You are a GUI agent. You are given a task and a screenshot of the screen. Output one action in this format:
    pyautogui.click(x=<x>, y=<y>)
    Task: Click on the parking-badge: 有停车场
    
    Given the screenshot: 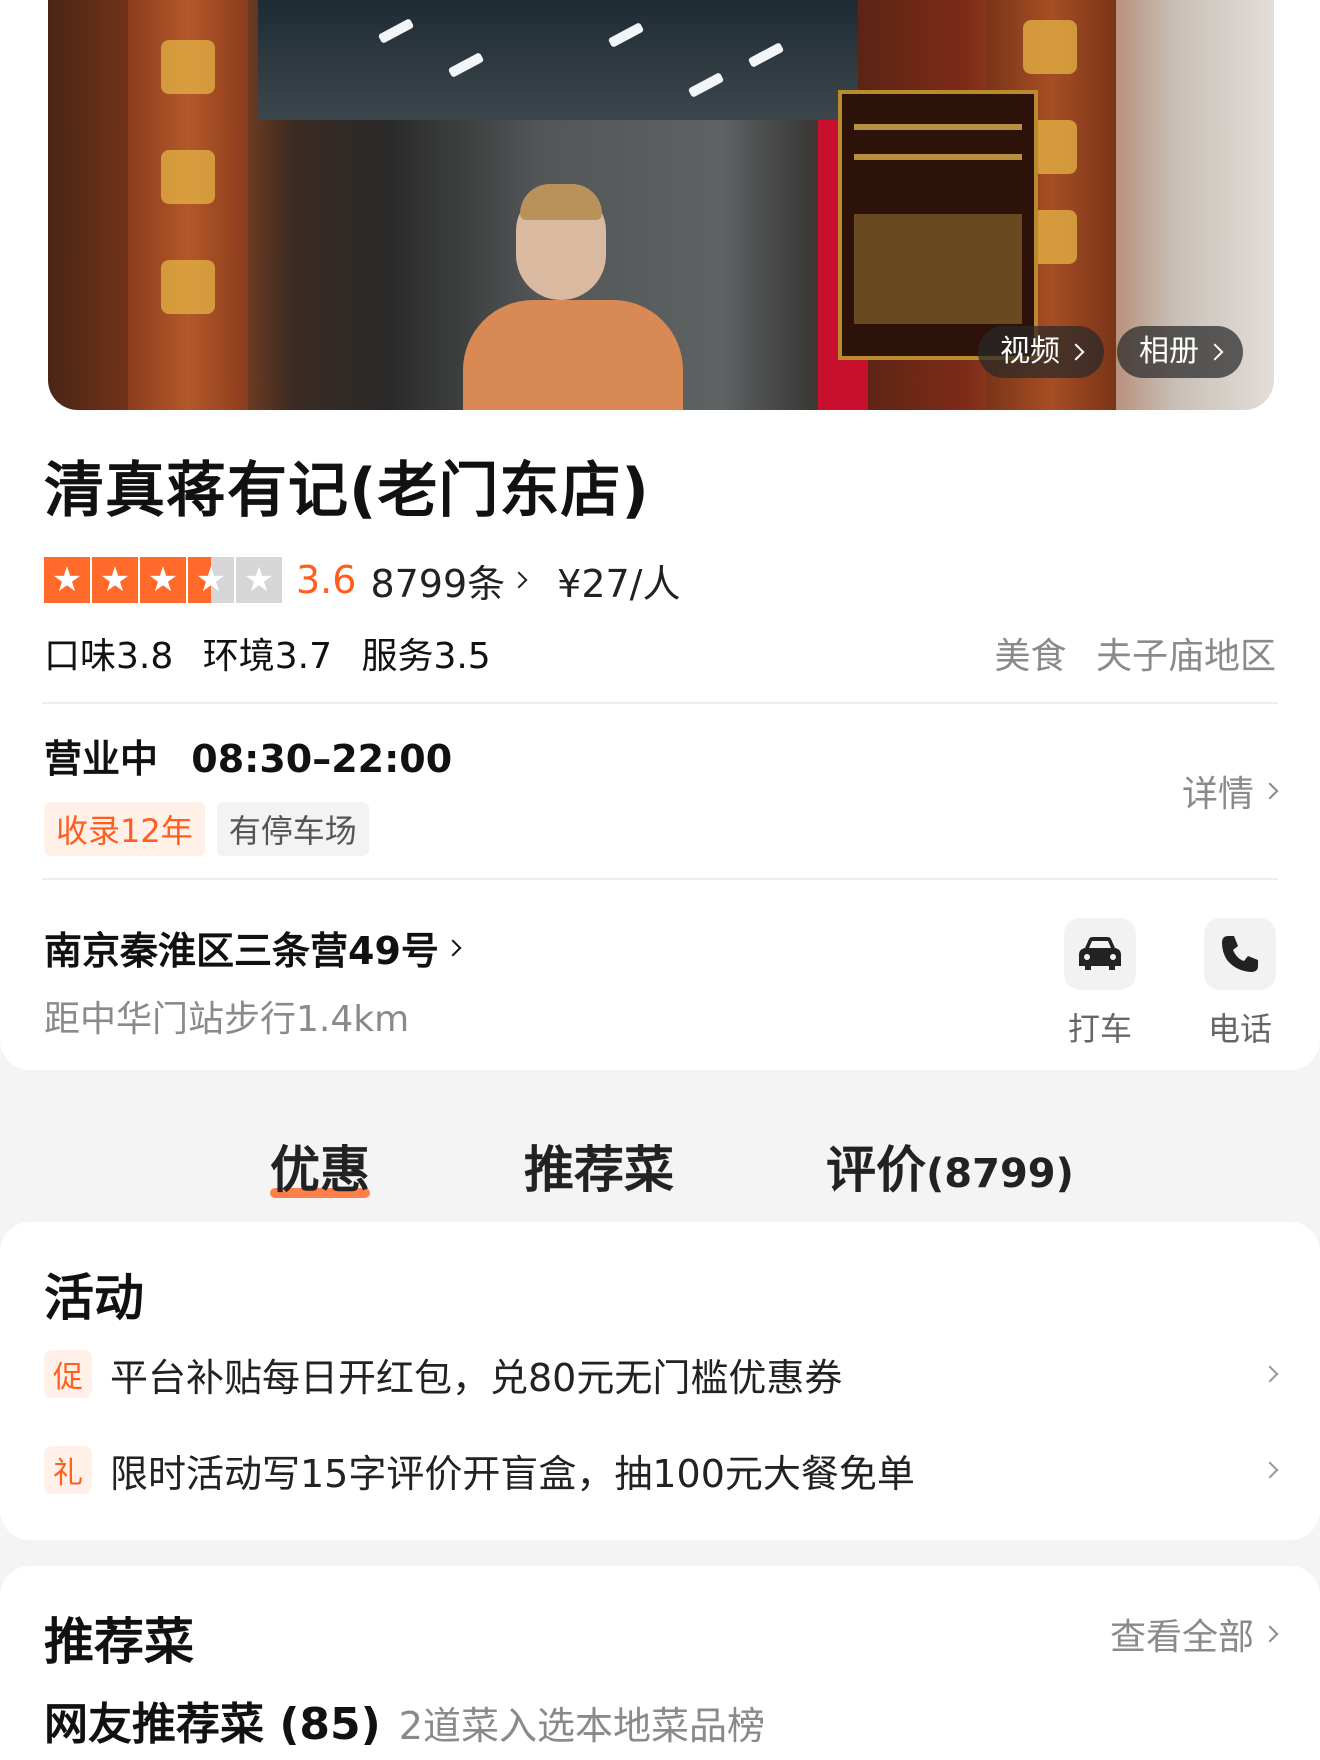 What is the action you would take?
    pyautogui.click(x=292, y=829)
    